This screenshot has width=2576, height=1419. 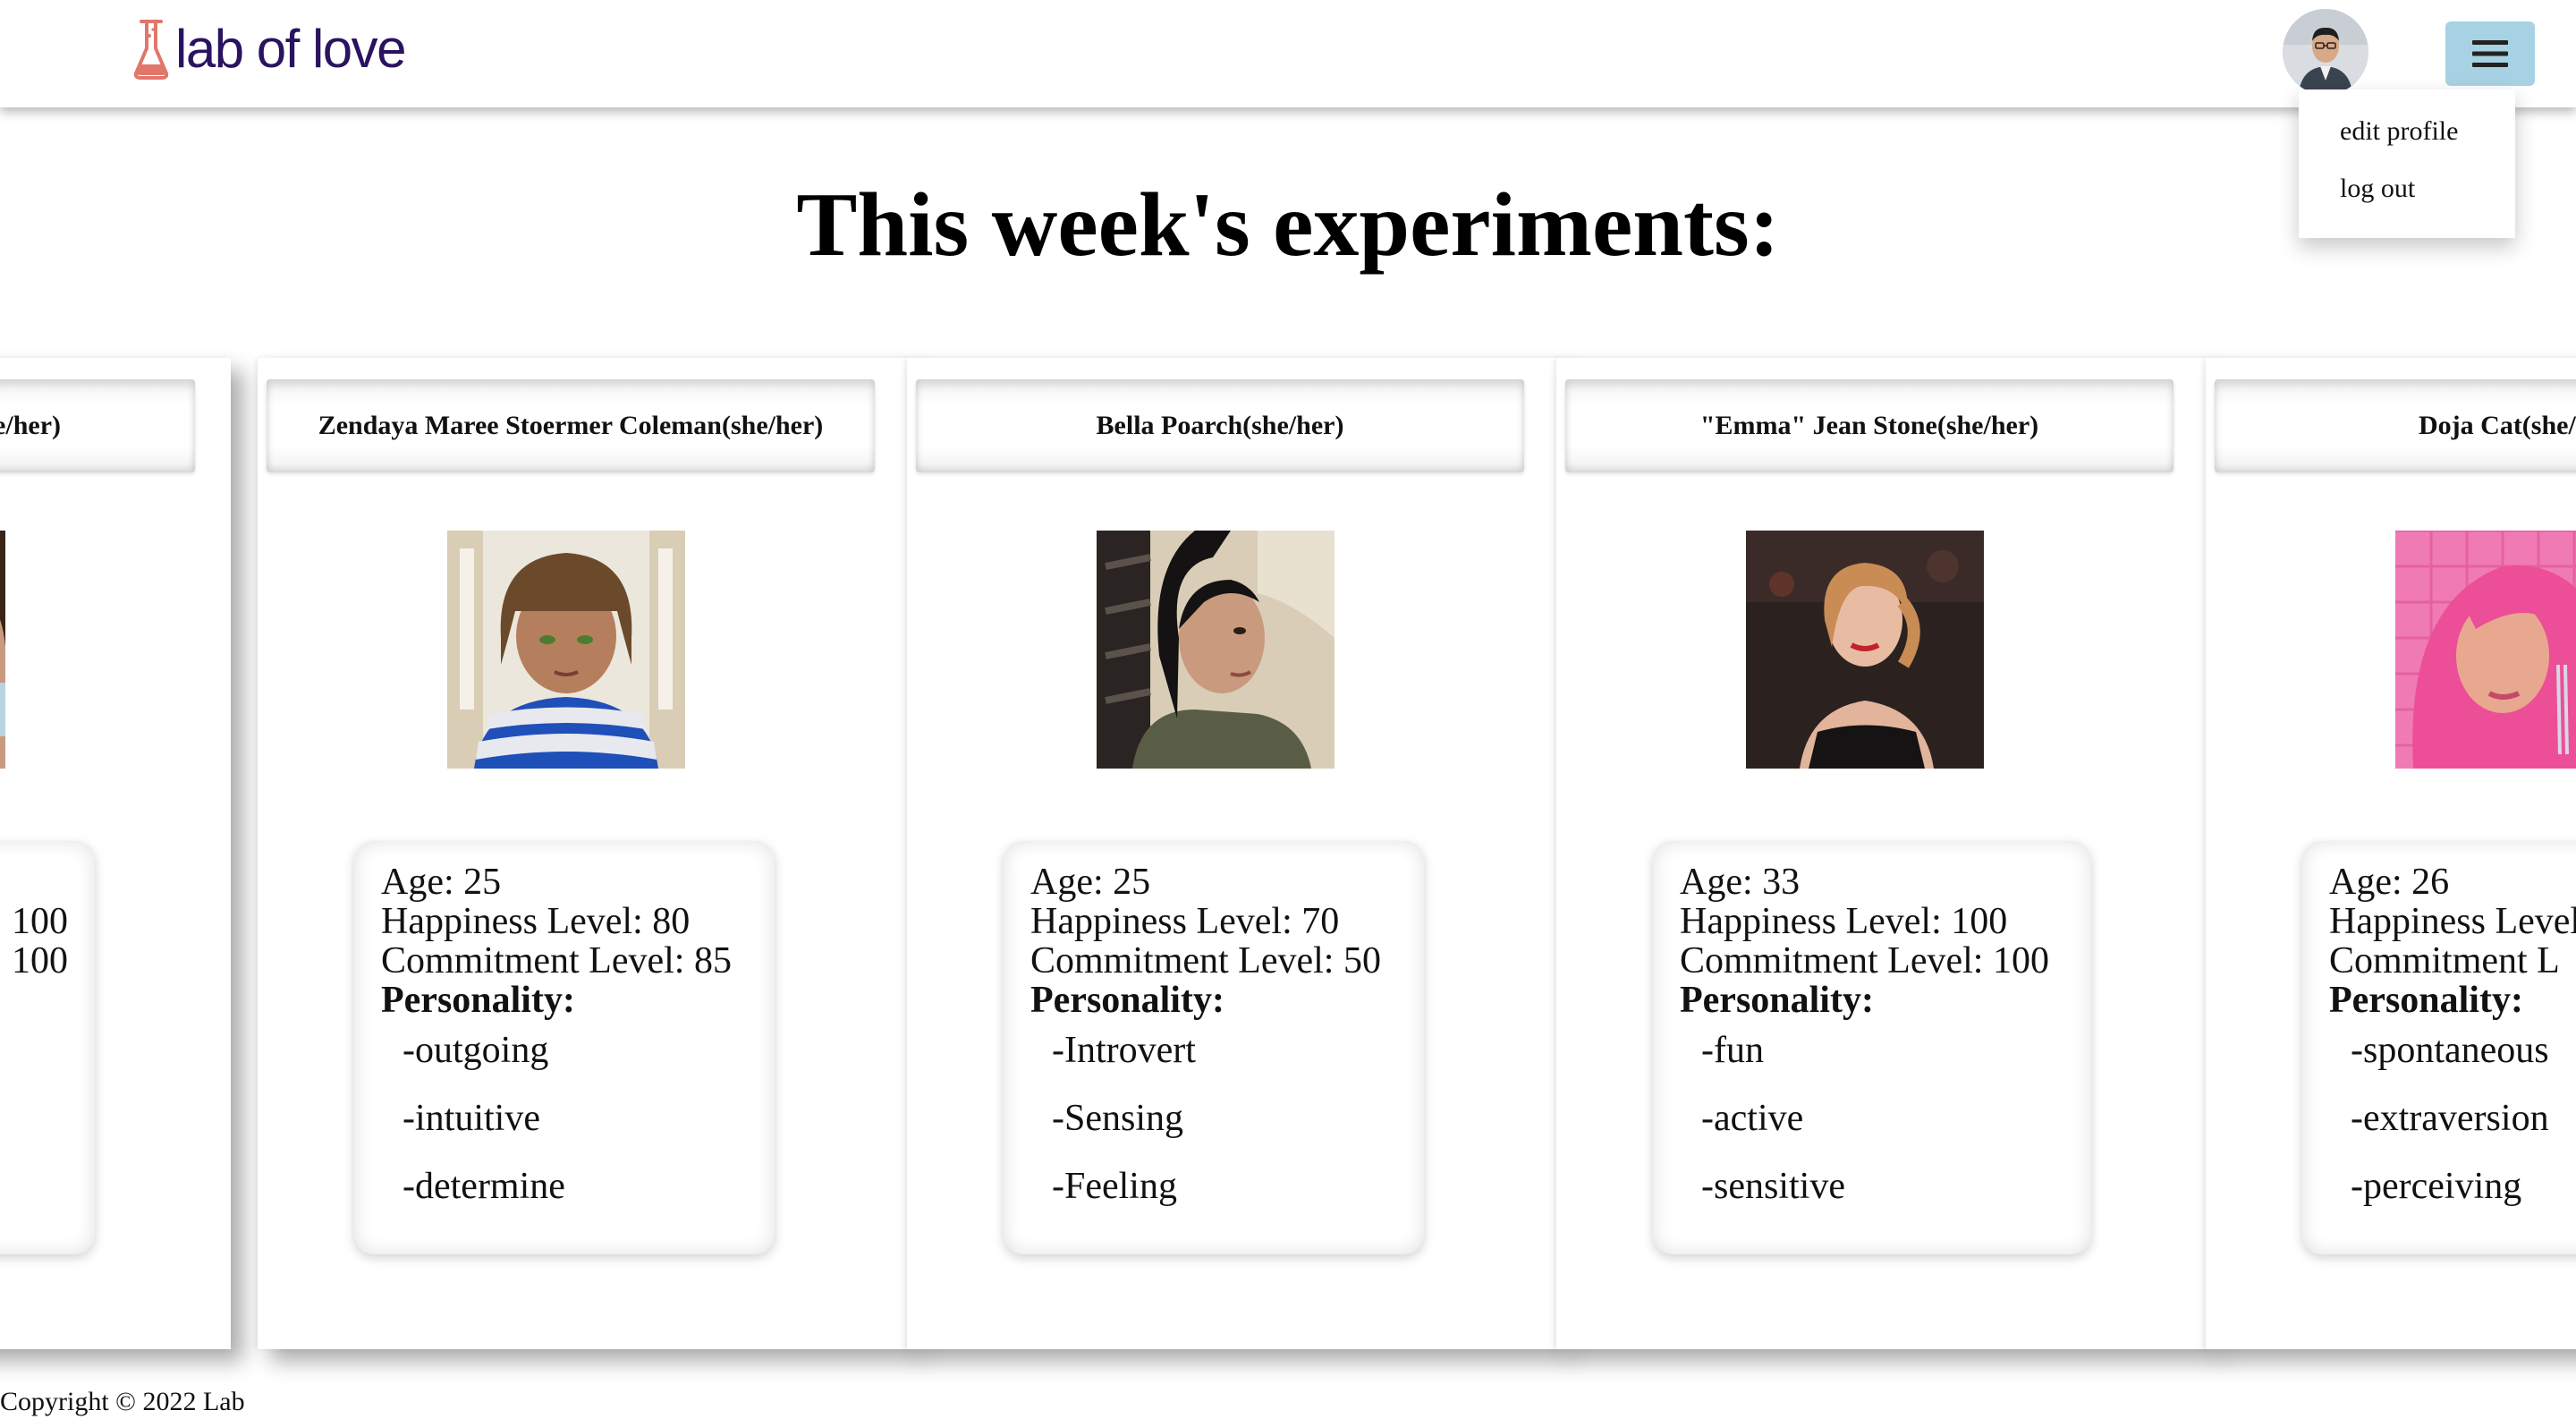 I want to click on card-name: Doja Cat(she/her), so click(x=2497, y=425).